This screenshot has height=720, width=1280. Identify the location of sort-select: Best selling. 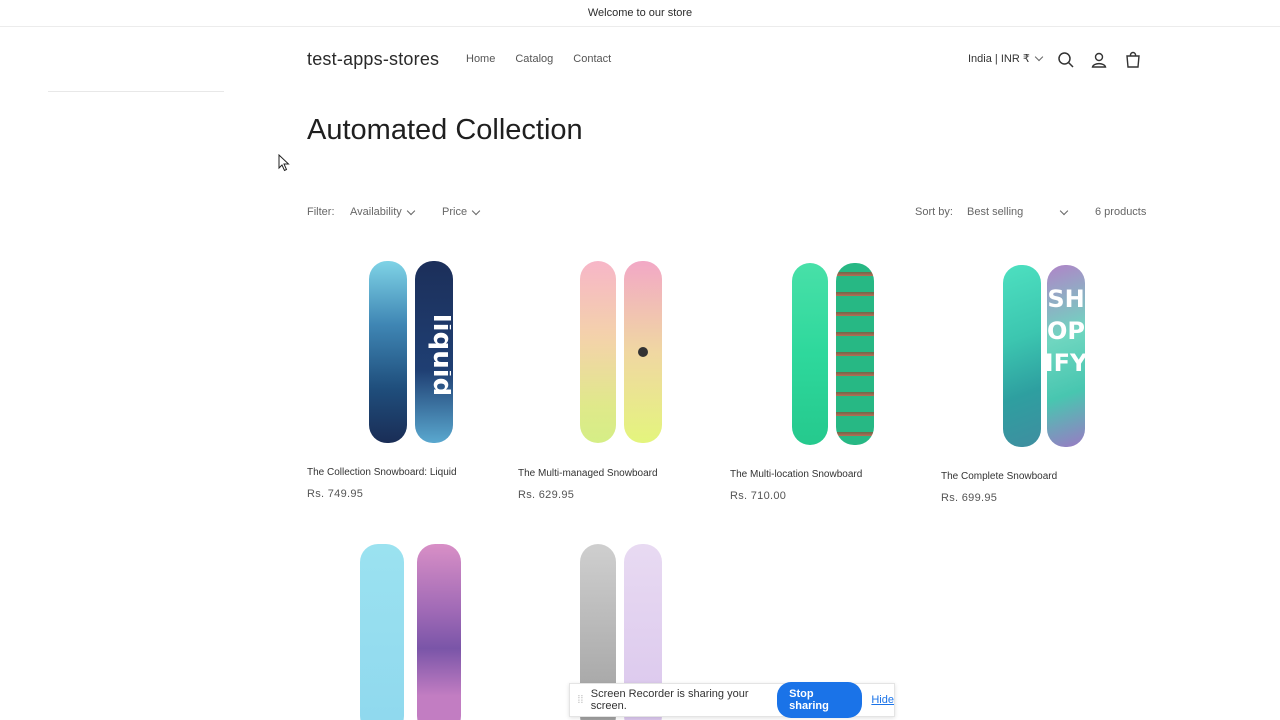
(1018, 212).